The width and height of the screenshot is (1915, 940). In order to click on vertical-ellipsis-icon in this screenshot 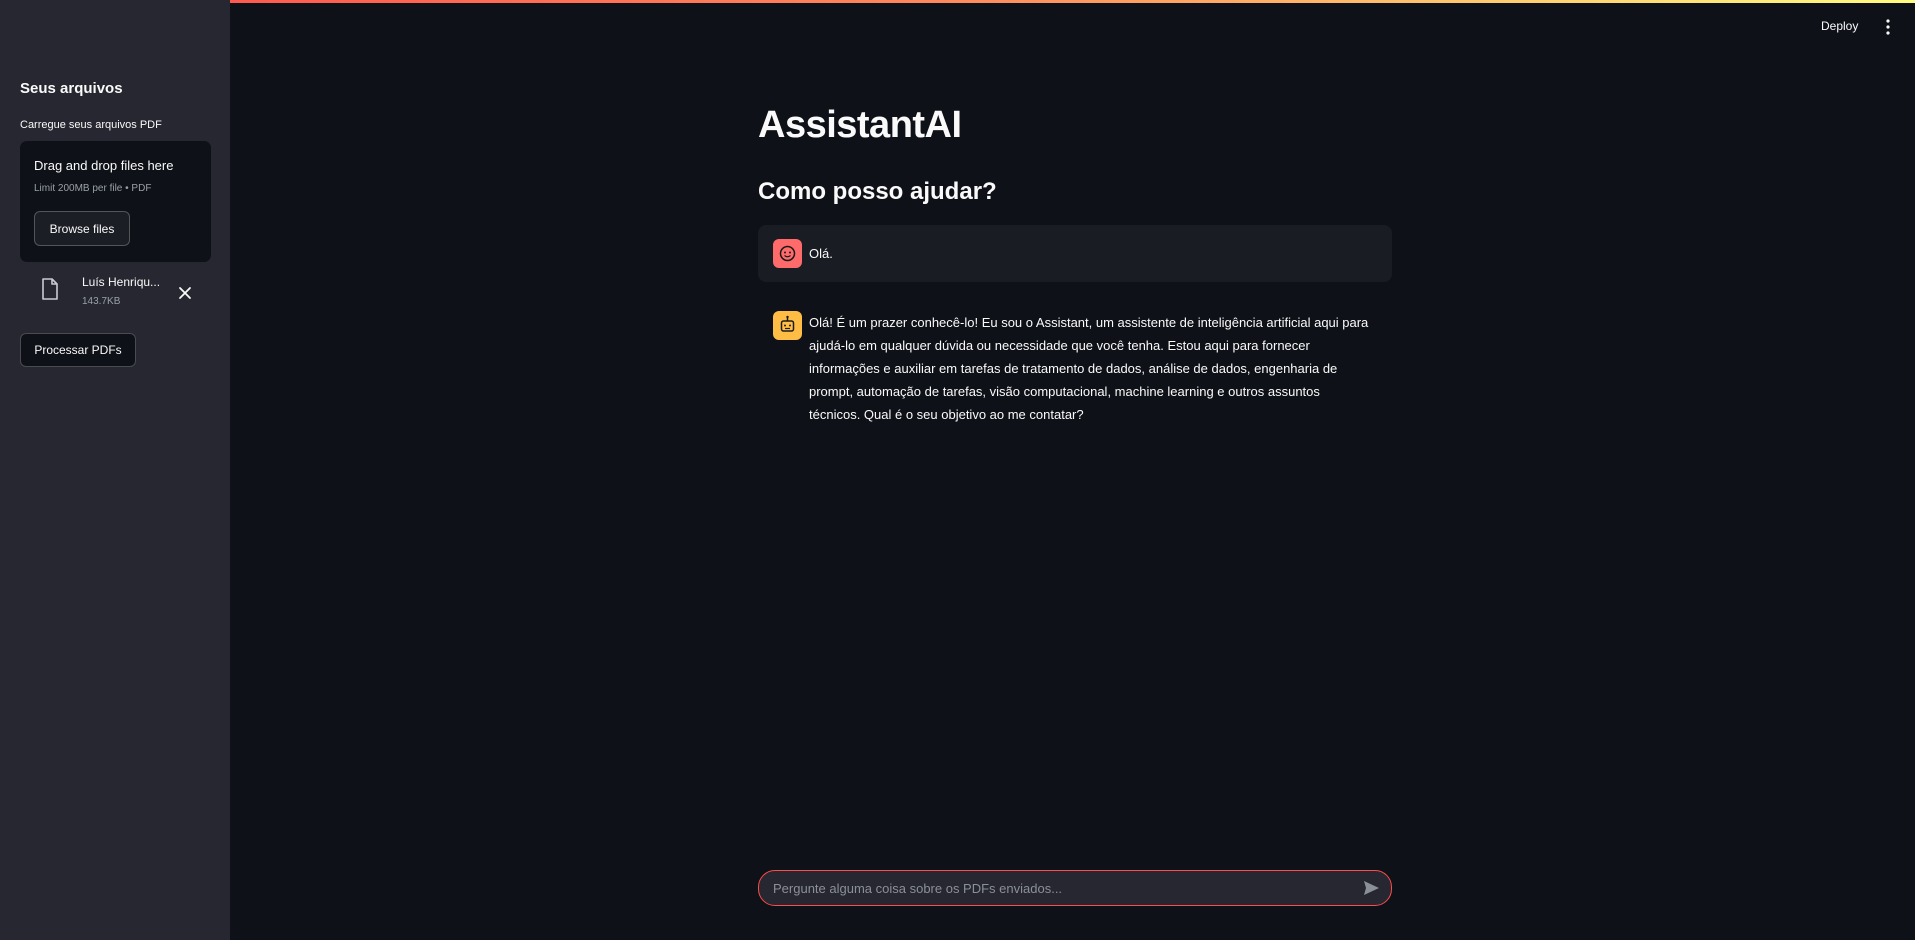, I will do `click(1888, 27)`.